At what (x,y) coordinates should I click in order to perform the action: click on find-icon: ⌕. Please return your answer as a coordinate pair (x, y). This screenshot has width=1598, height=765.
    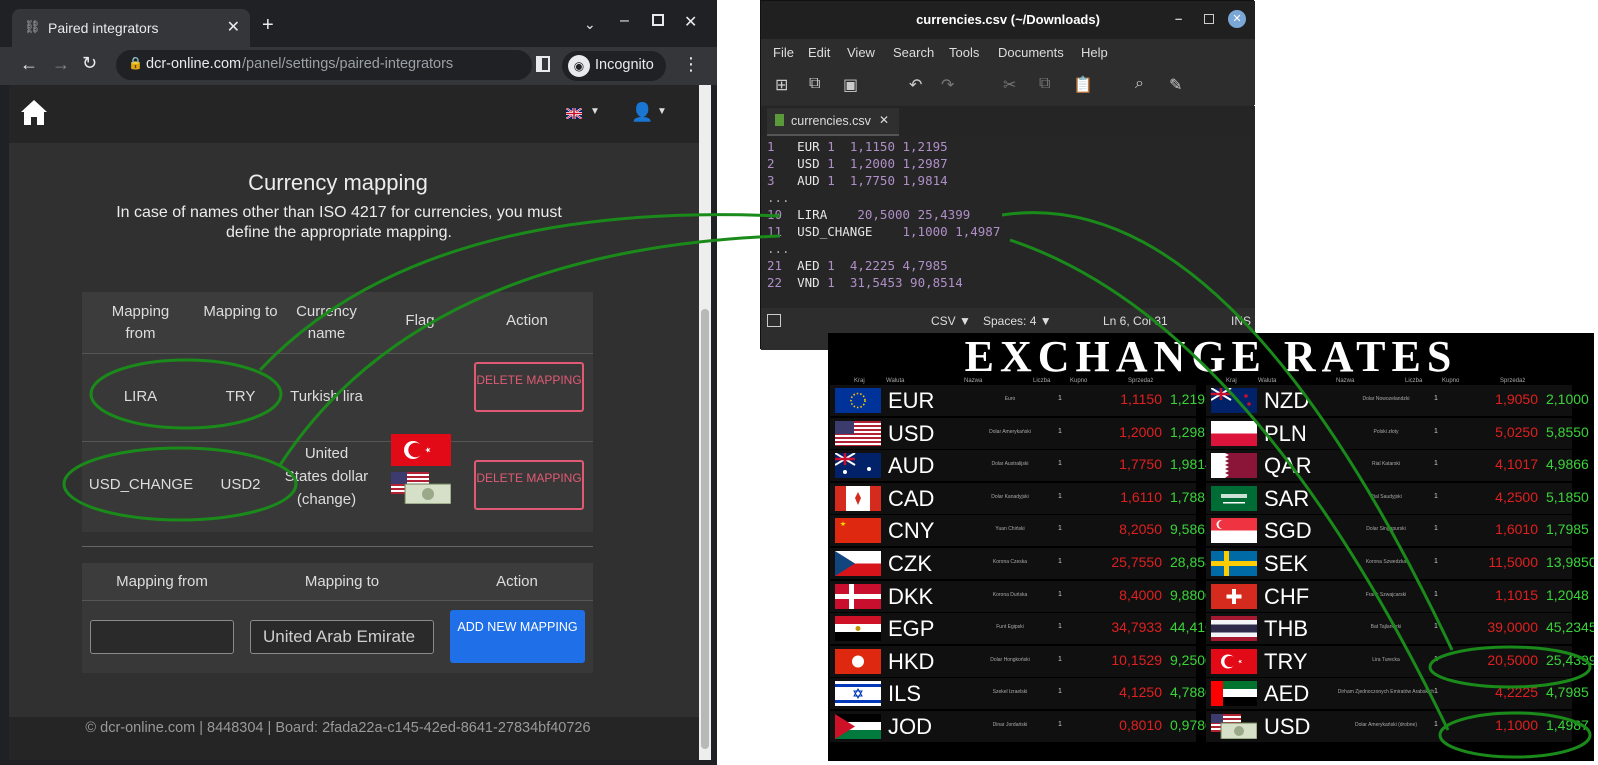
    Looking at the image, I should click on (1139, 84).